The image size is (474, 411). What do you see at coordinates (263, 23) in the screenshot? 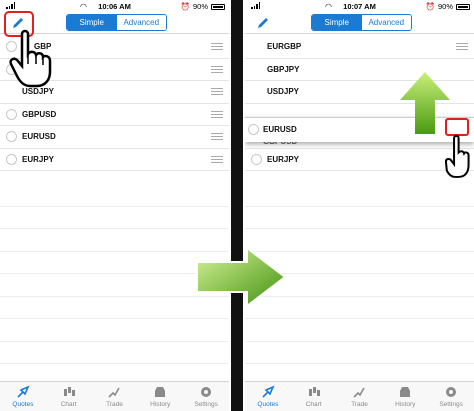
I see `edit-pencil-icon` at bounding box center [263, 23].